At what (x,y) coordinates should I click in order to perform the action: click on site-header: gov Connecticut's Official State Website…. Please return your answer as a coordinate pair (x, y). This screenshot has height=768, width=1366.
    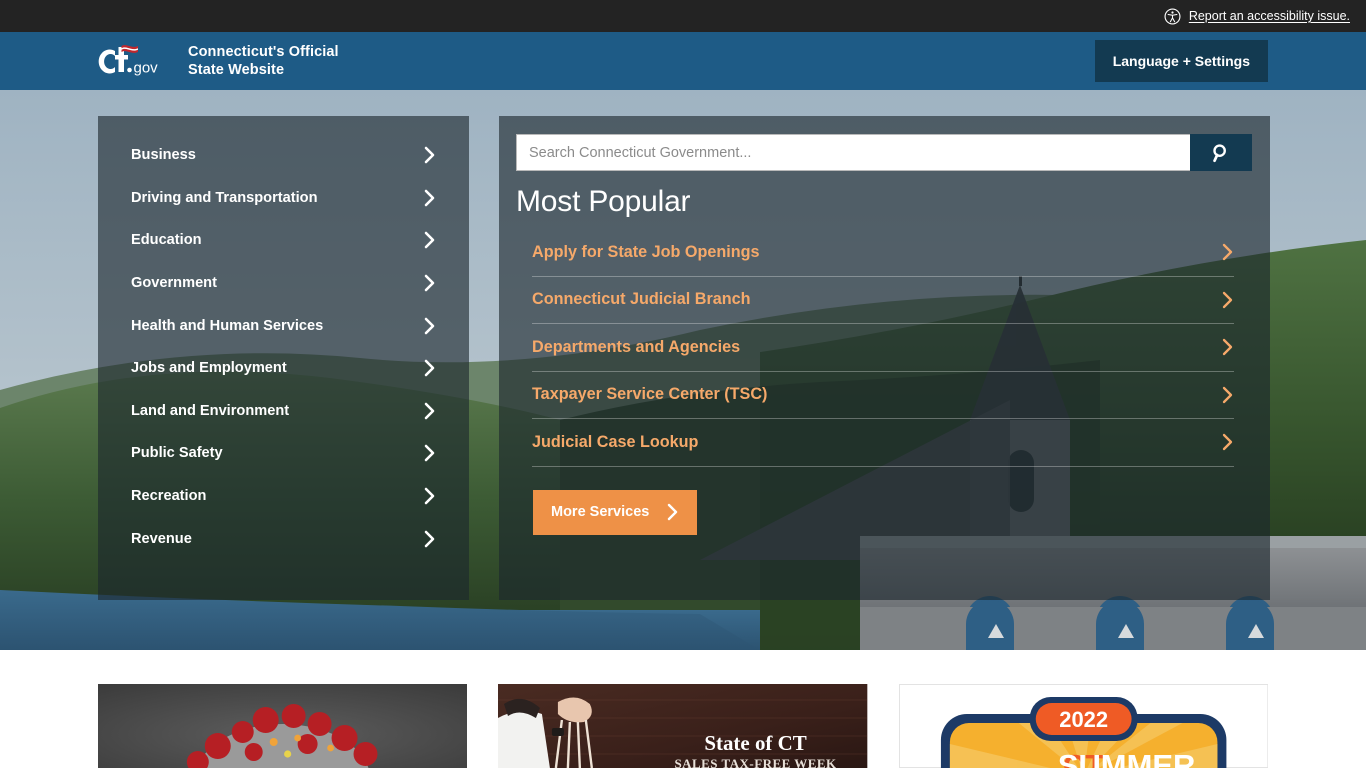
    Looking at the image, I should click on (683, 61).